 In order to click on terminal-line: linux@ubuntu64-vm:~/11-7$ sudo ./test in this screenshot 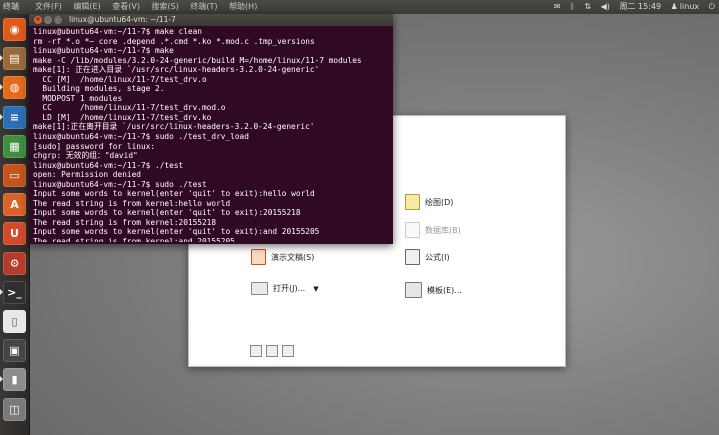, I will do `click(120, 184)`.